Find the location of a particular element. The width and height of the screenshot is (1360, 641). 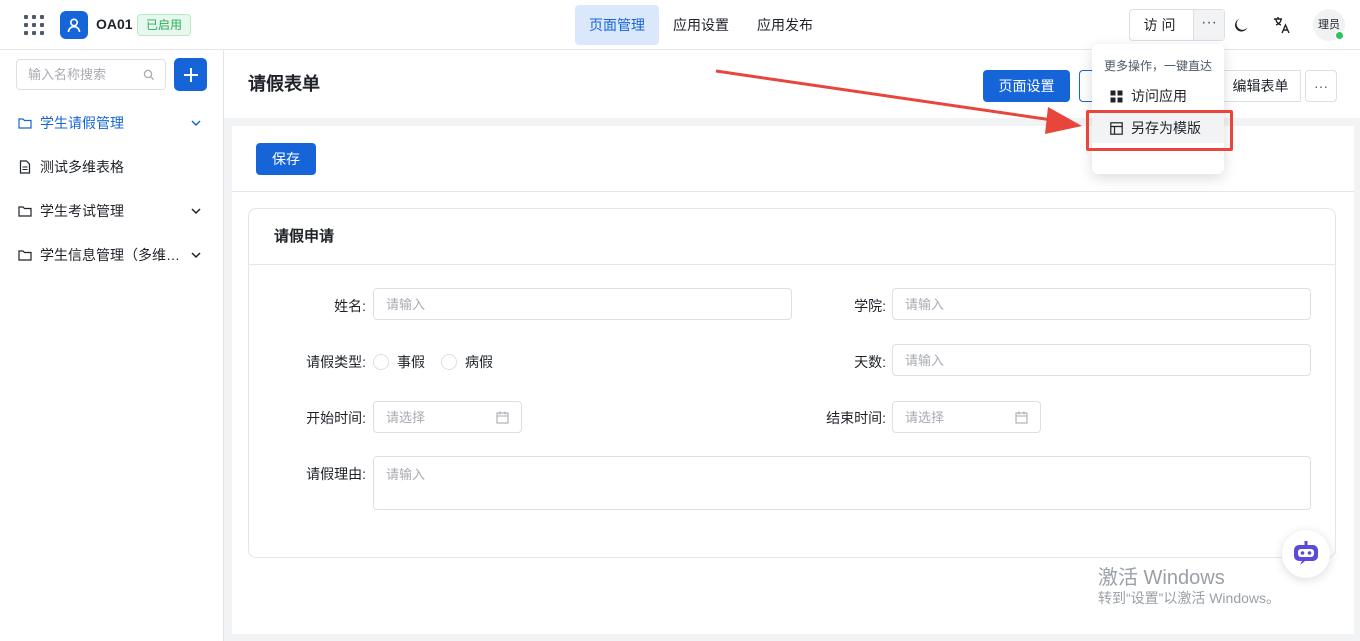

sidebar-item-student-info: 学生信息管理（多维表格） is located at coordinates (112, 255).